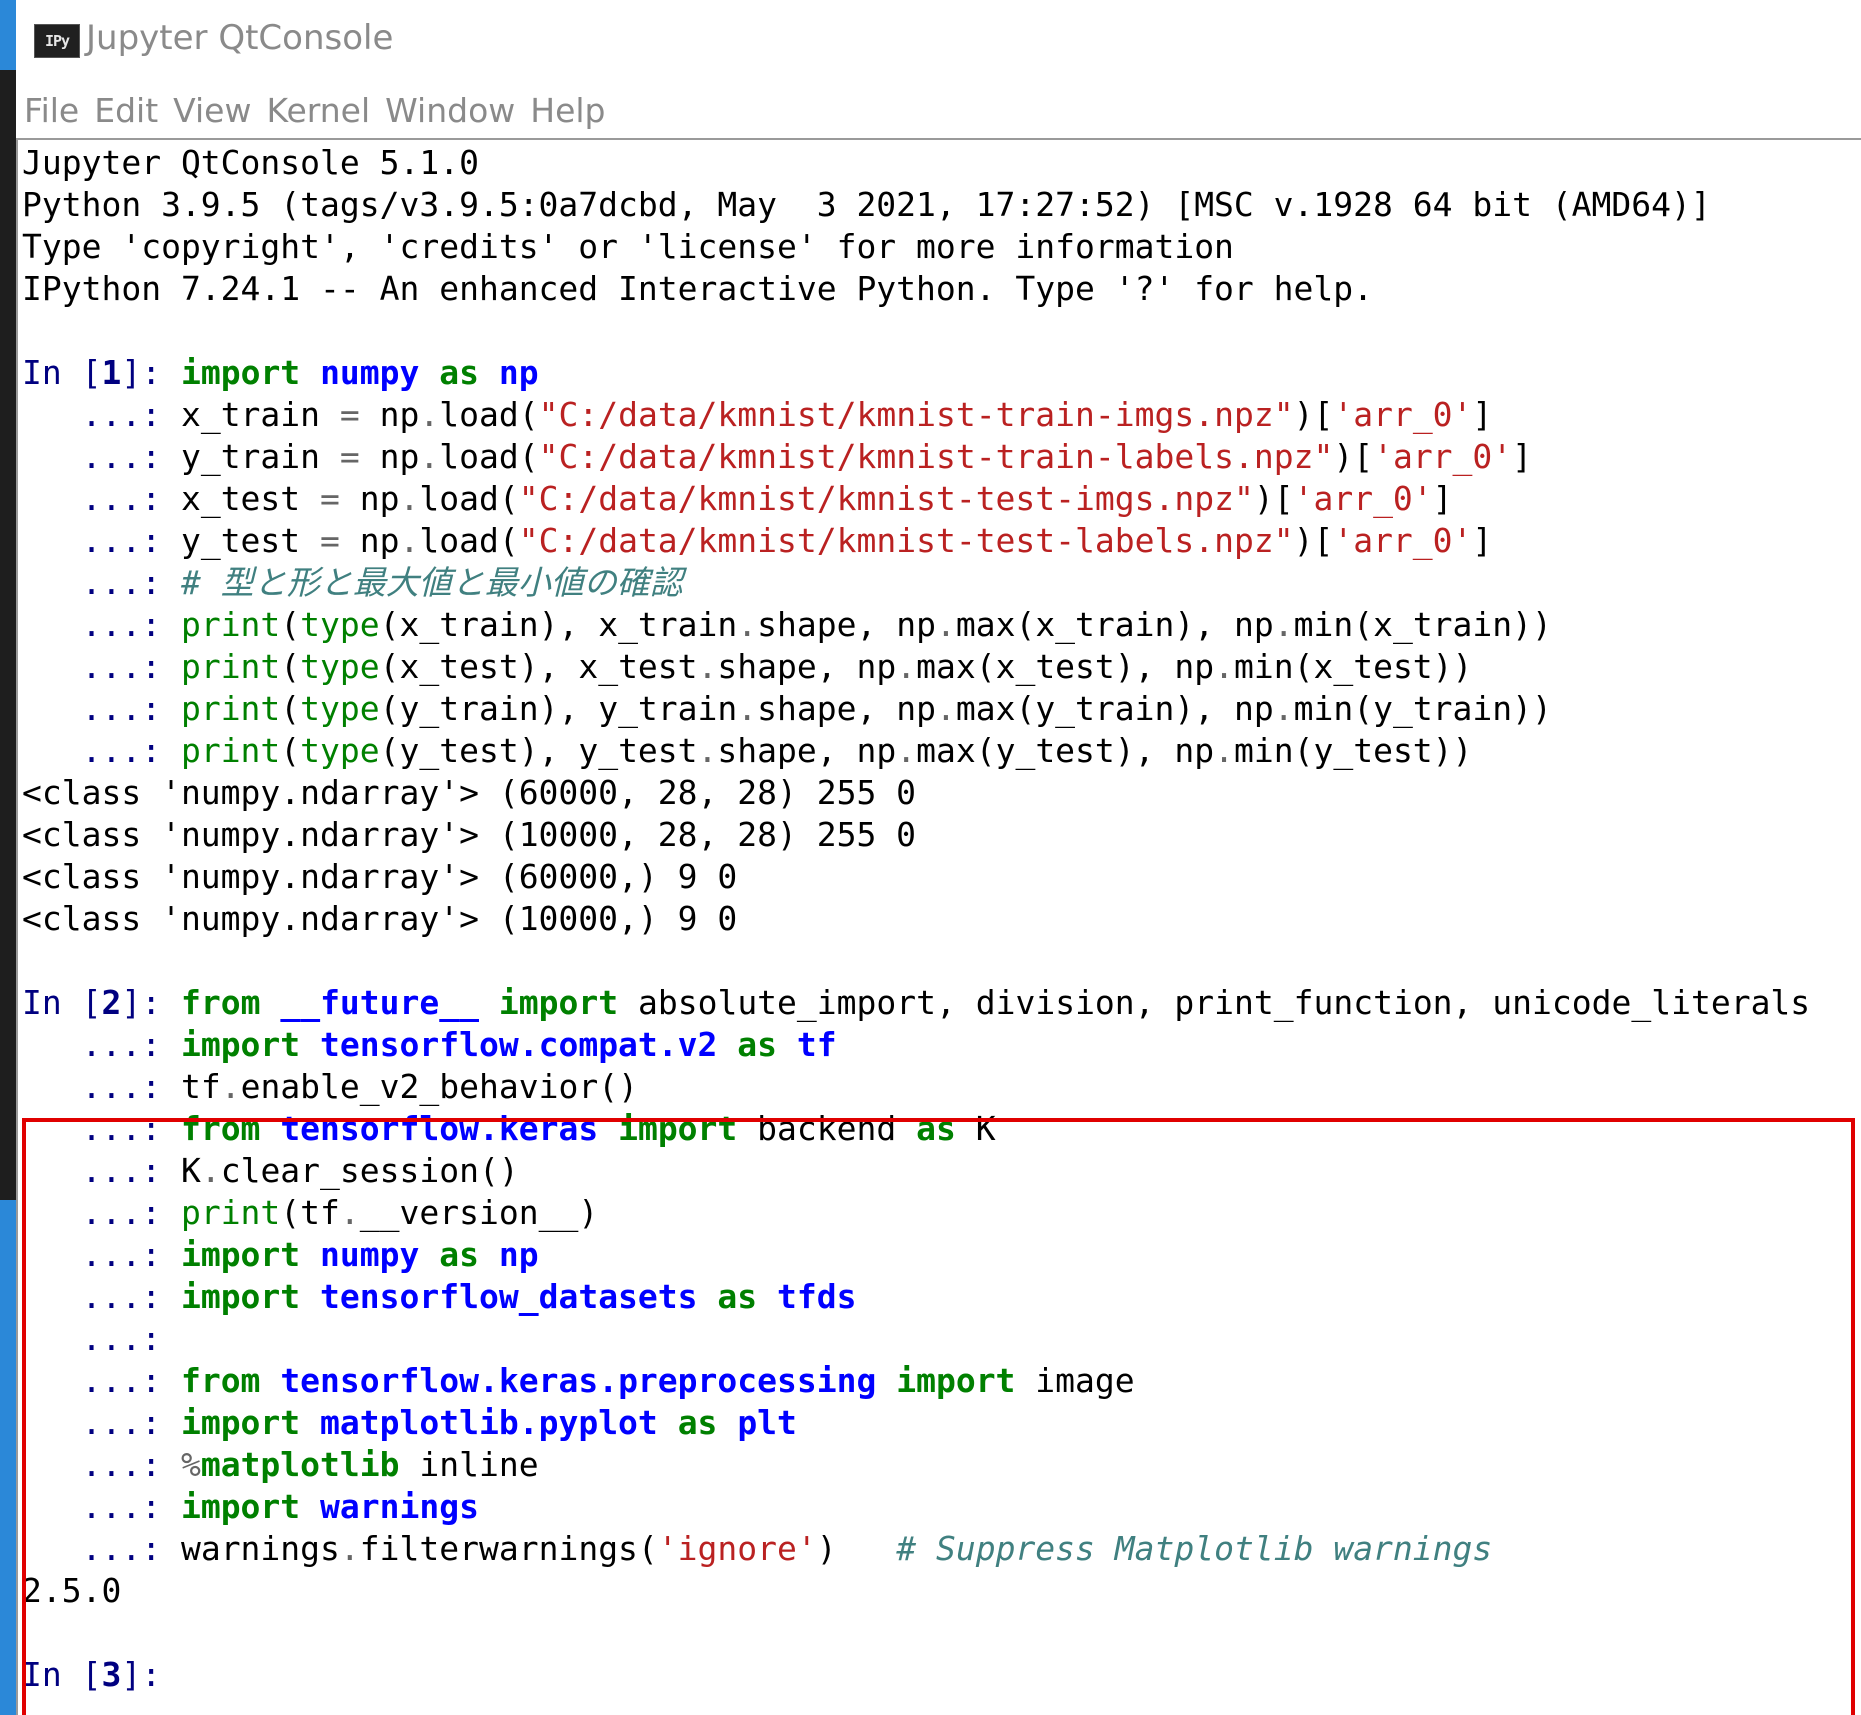 The image size is (1861, 1715). Describe the element at coordinates (916, 1339) in the screenshot. I see `continuation-line: ...:` at that location.